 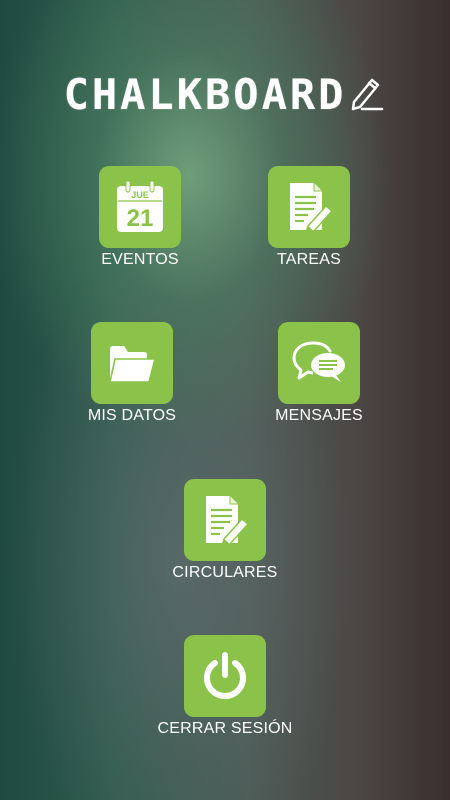 What do you see at coordinates (225, 572) in the screenshot?
I see `circulares-label: CIRCULARES` at bounding box center [225, 572].